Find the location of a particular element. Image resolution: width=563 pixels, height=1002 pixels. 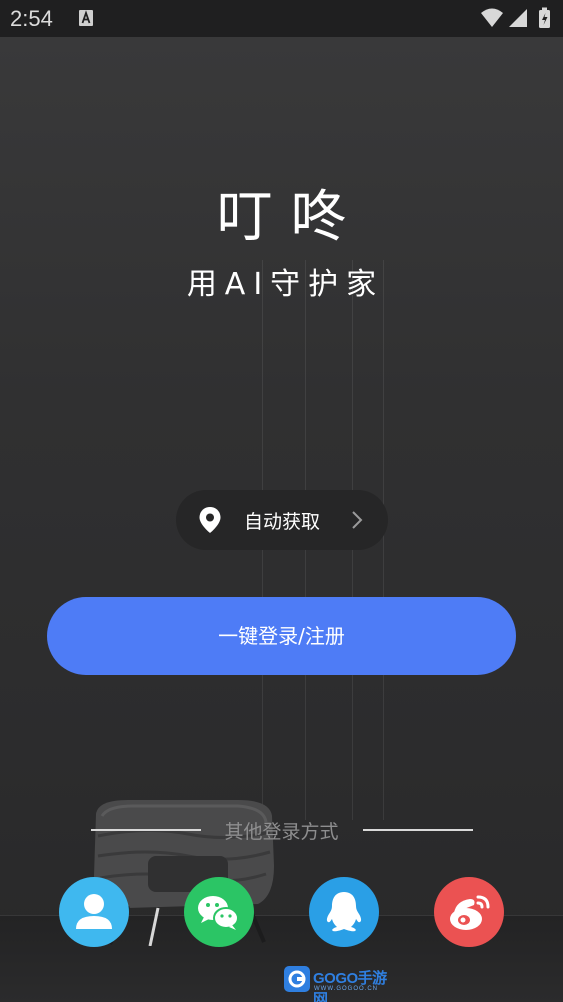

qq-login-button is located at coordinates (344, 912).